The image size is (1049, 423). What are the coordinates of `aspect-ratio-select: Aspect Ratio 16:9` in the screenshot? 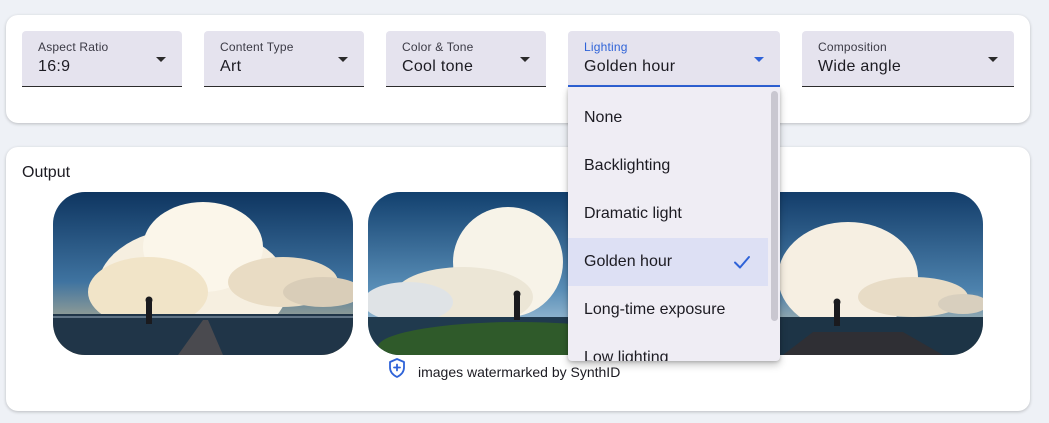 It's located at (102, 59).